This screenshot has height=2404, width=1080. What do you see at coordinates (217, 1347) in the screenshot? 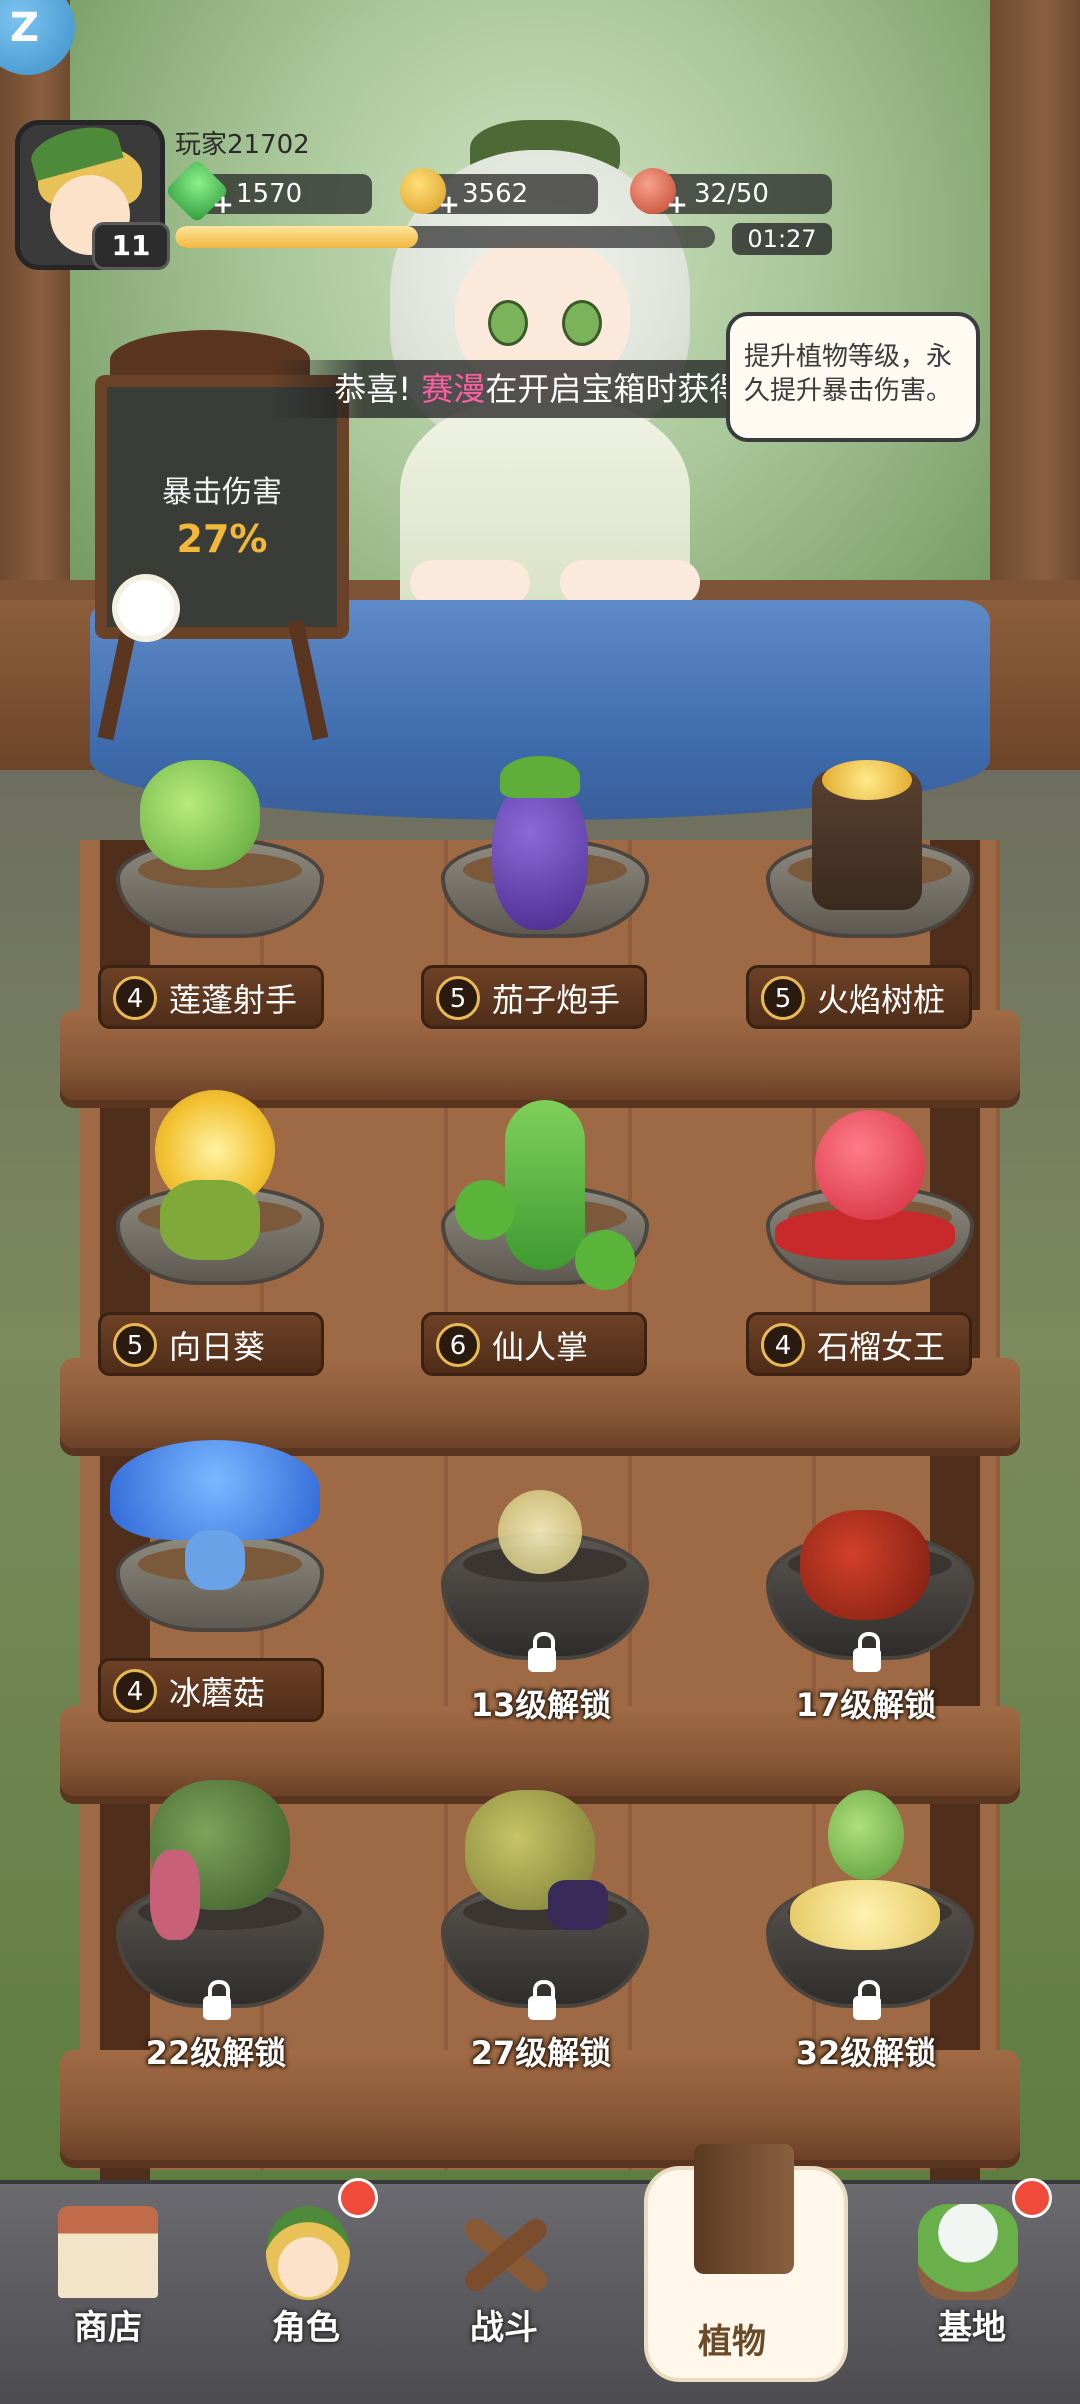
I see `plant-name: 向日葵` at bounding box center [217, 1347].